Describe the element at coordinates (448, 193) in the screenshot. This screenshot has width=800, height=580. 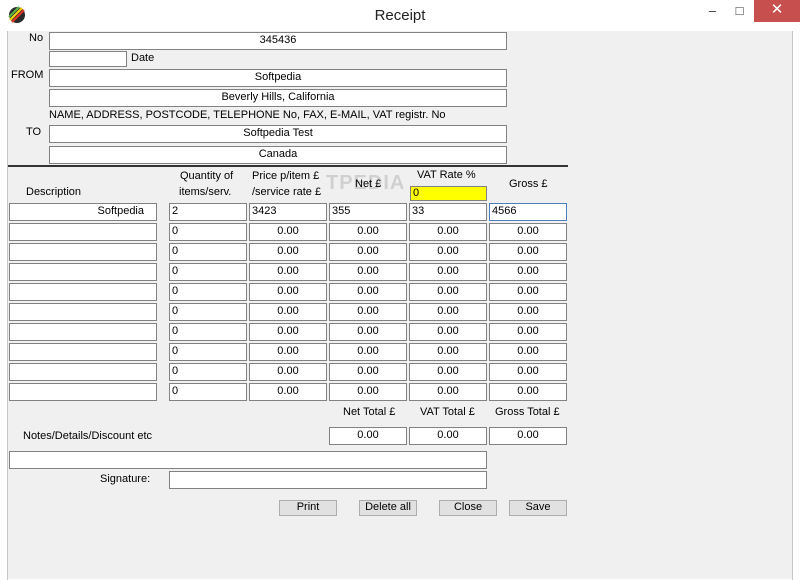
I see `vat-rate-field: 0` at that location.